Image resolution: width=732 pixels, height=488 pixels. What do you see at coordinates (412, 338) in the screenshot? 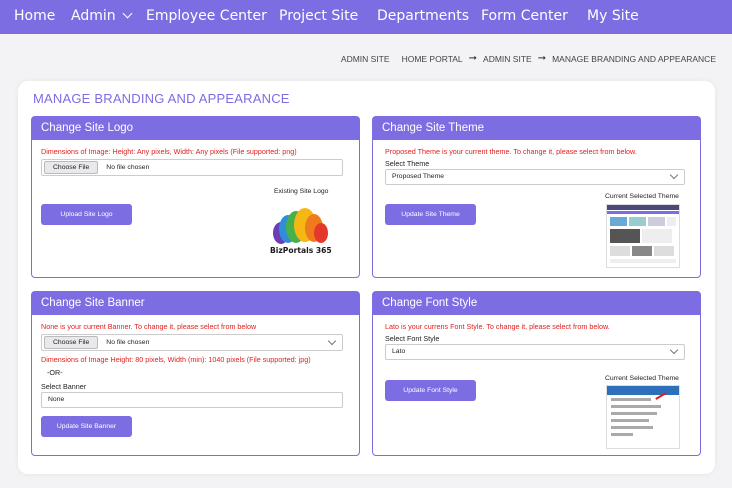
I see `select-font-label: Select Font Style` at bounding box center [412, 338].